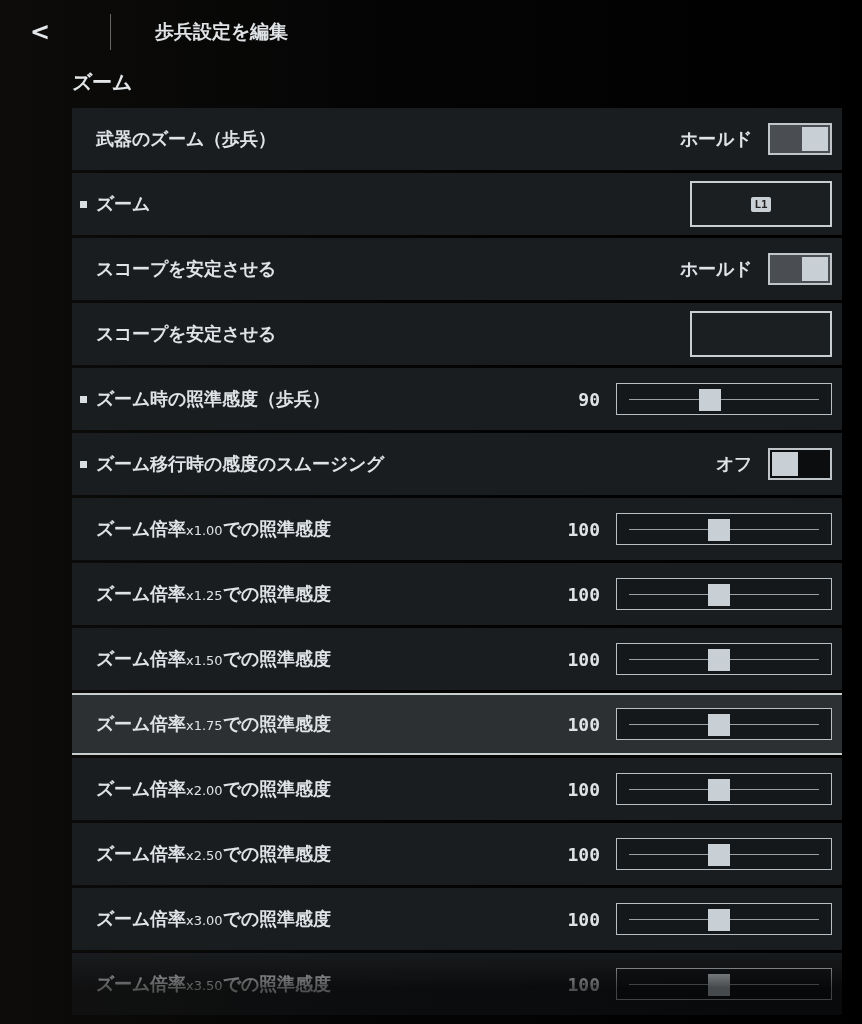 The image size is (862, 1024). Describe the element at coordinates (761, 334) in the screenshot. I see `keybind-button` at that location.